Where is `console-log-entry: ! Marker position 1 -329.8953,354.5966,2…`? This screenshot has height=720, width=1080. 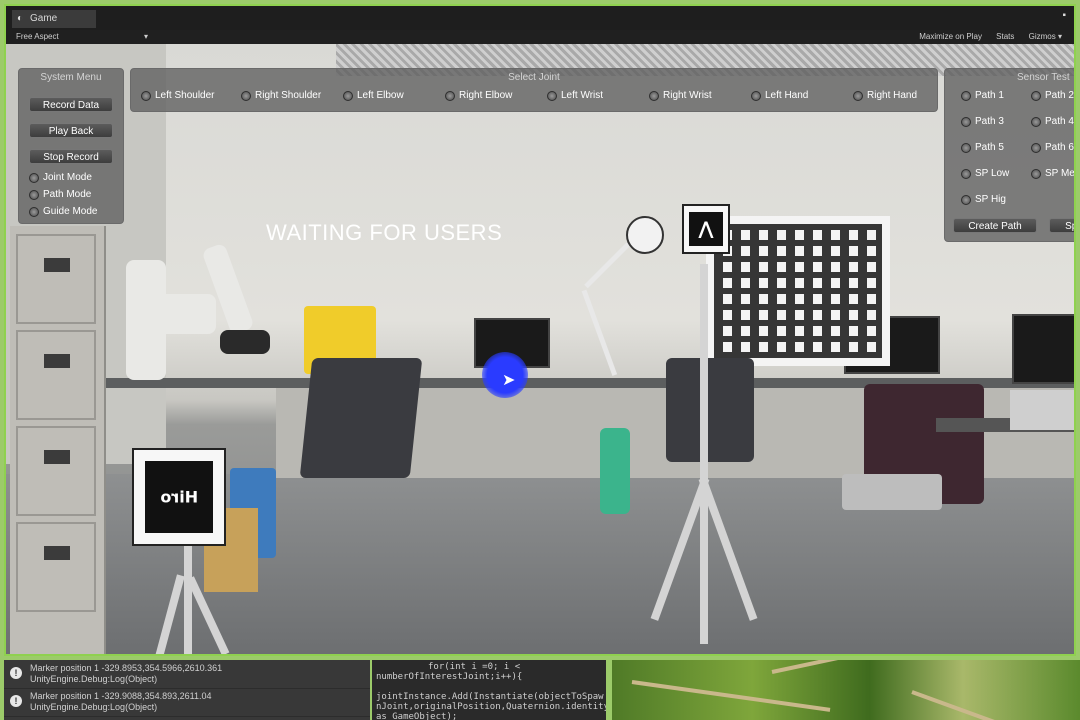
console-log-entry: ! Marker position 1 -329.8953,354.5966,2… is located at coordinates (187, 674).